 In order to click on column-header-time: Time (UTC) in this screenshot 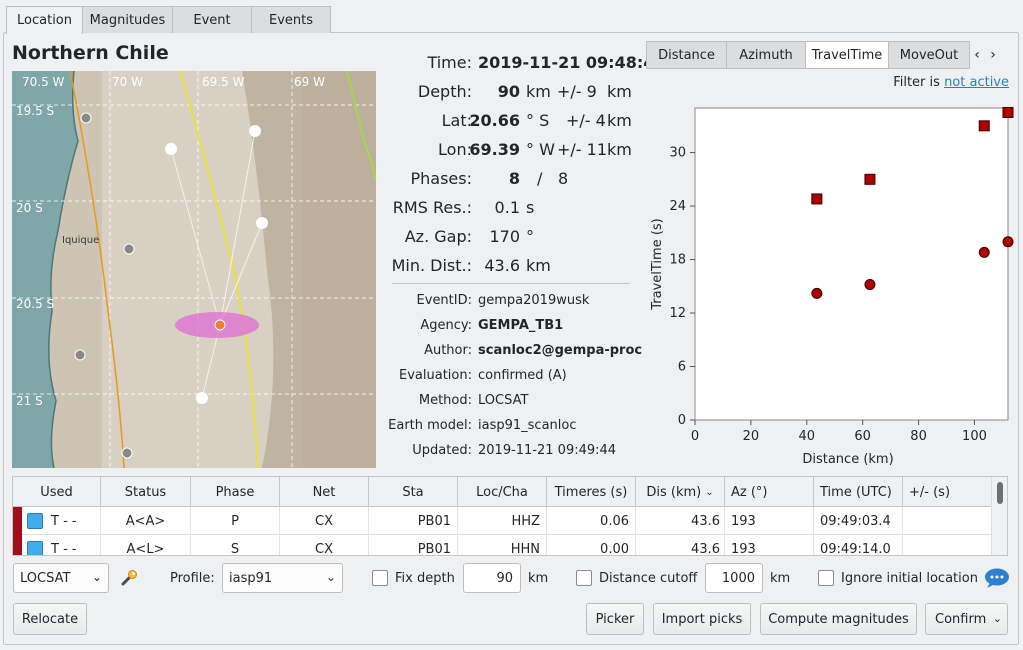, I will do `click(858, 492)`.